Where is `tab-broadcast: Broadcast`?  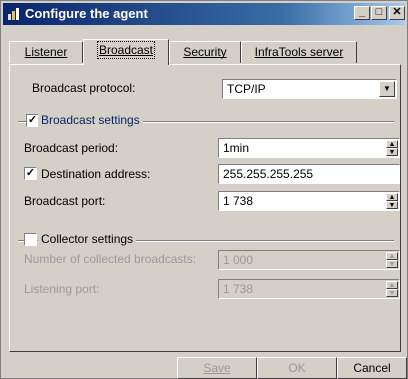
tab-broadcast: Broadcast is located at coordinates (126, 52).